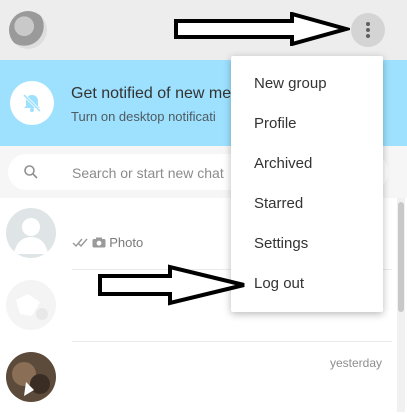 This screenshot has height=414, width=407. What do you see at coordinates (307, 284) in the screenshot?
I see `menu-item-log-out: Log out` at bounding box center [307, 284].